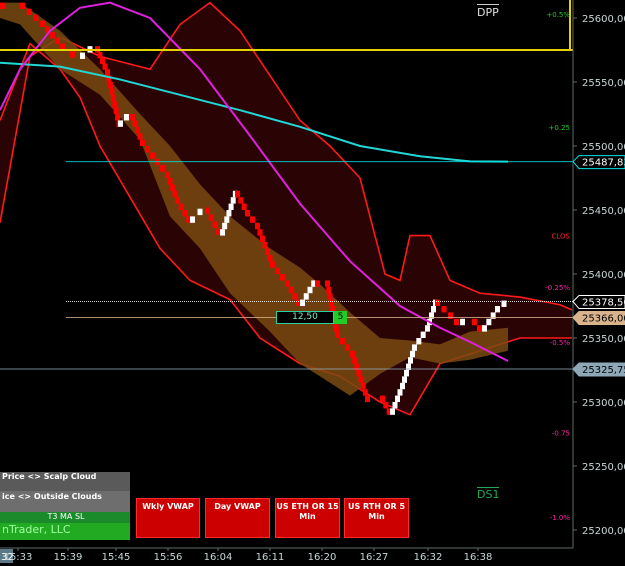 Image resolution: width=625 pixels, height=566 pixels. Describe the element at coordinates (478, 557) in the screenshot. I see `x-tick-label-9: 16:38` at that location.